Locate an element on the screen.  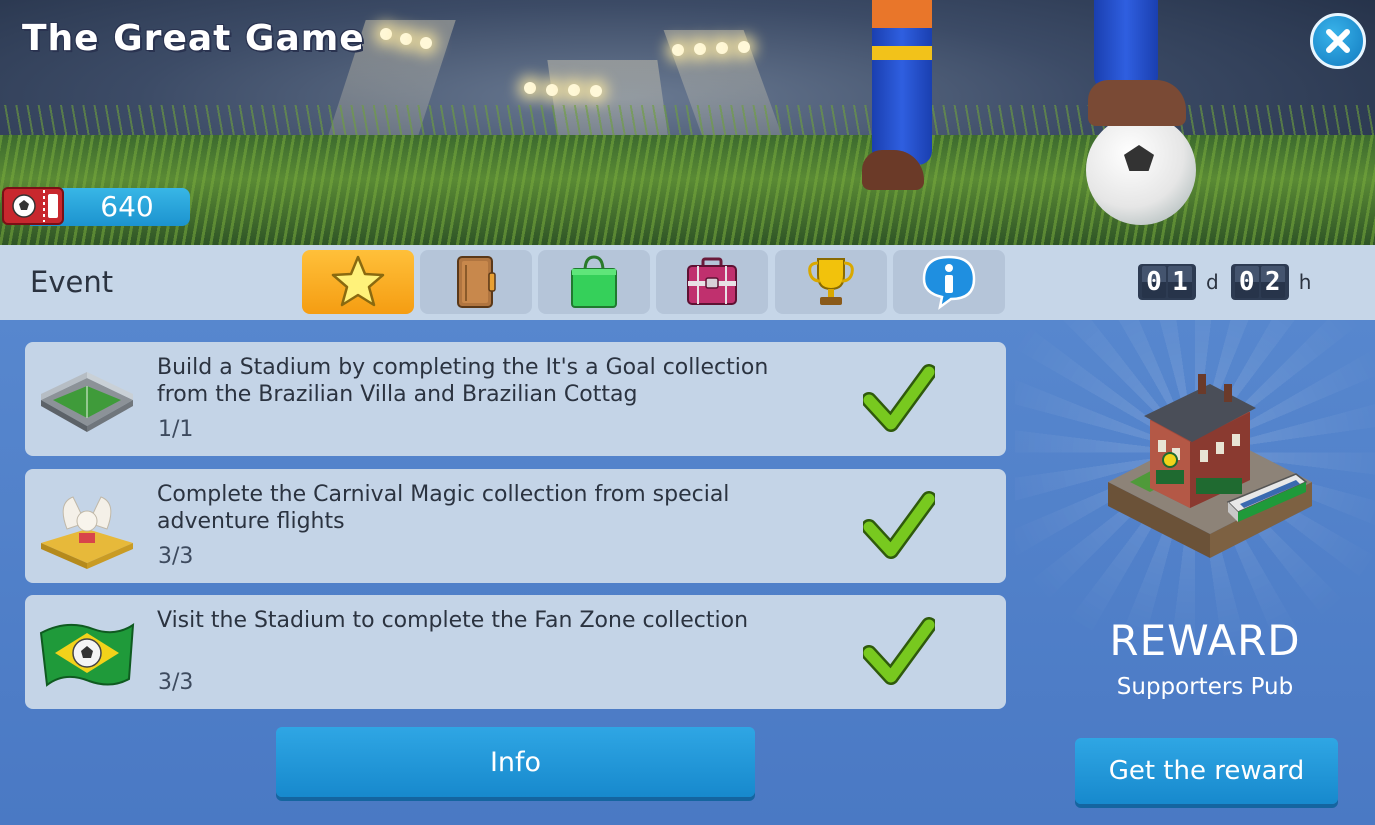
days-counter: 0 1 is located at coordinates (1167, 282).